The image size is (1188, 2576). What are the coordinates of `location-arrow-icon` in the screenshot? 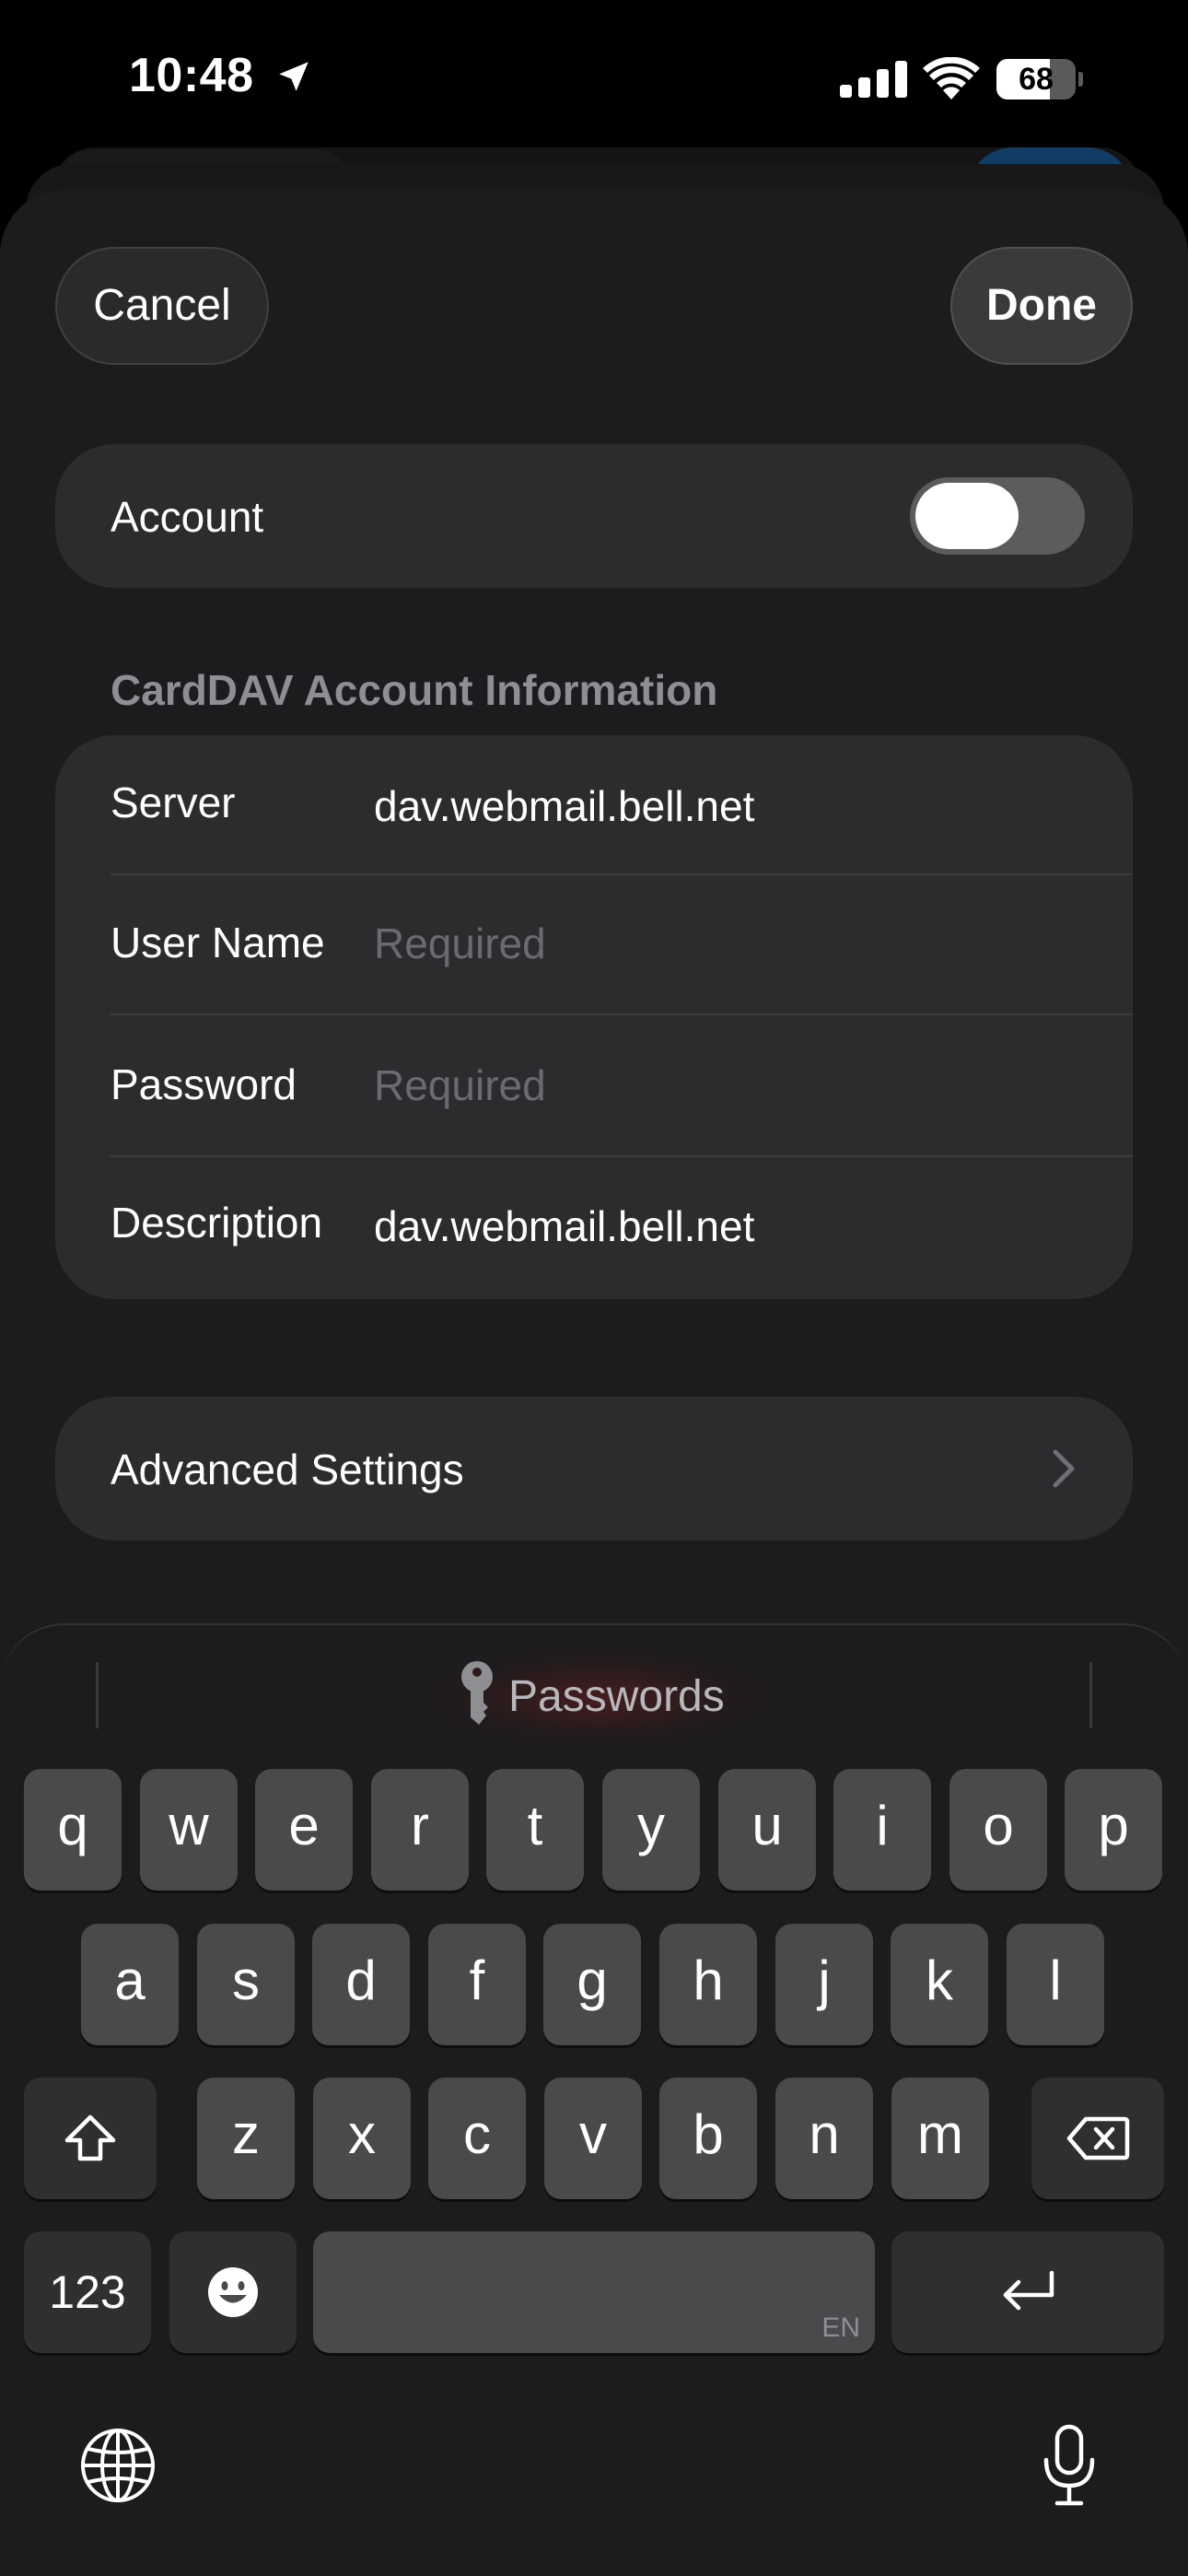 It's located at (294, 76).